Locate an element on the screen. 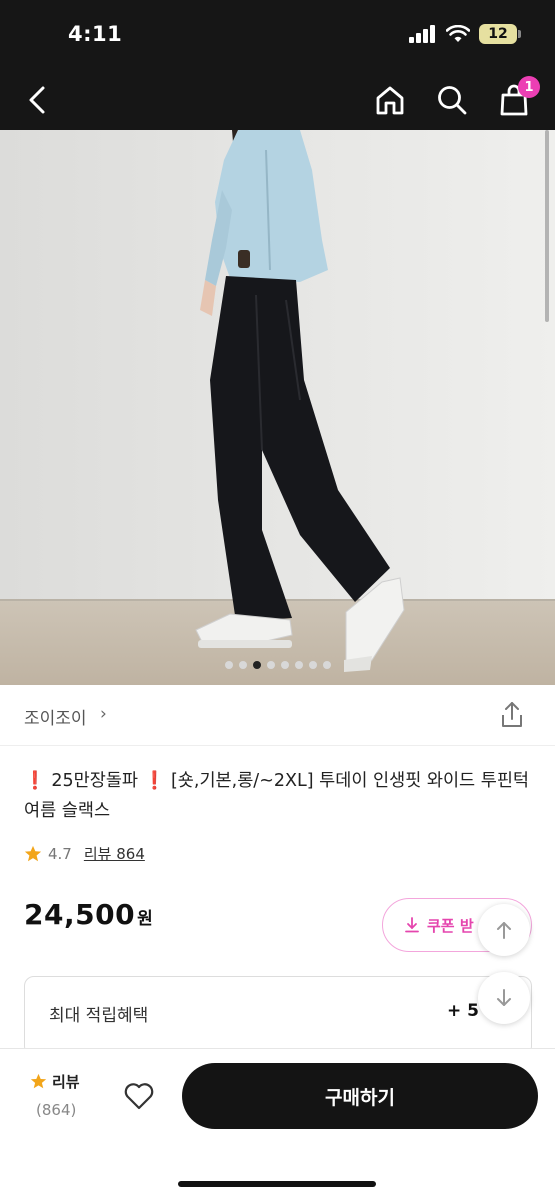 The width and height of the screenshot is (555, 1200). arrow-up-icon is located at coordinates (504, 930).